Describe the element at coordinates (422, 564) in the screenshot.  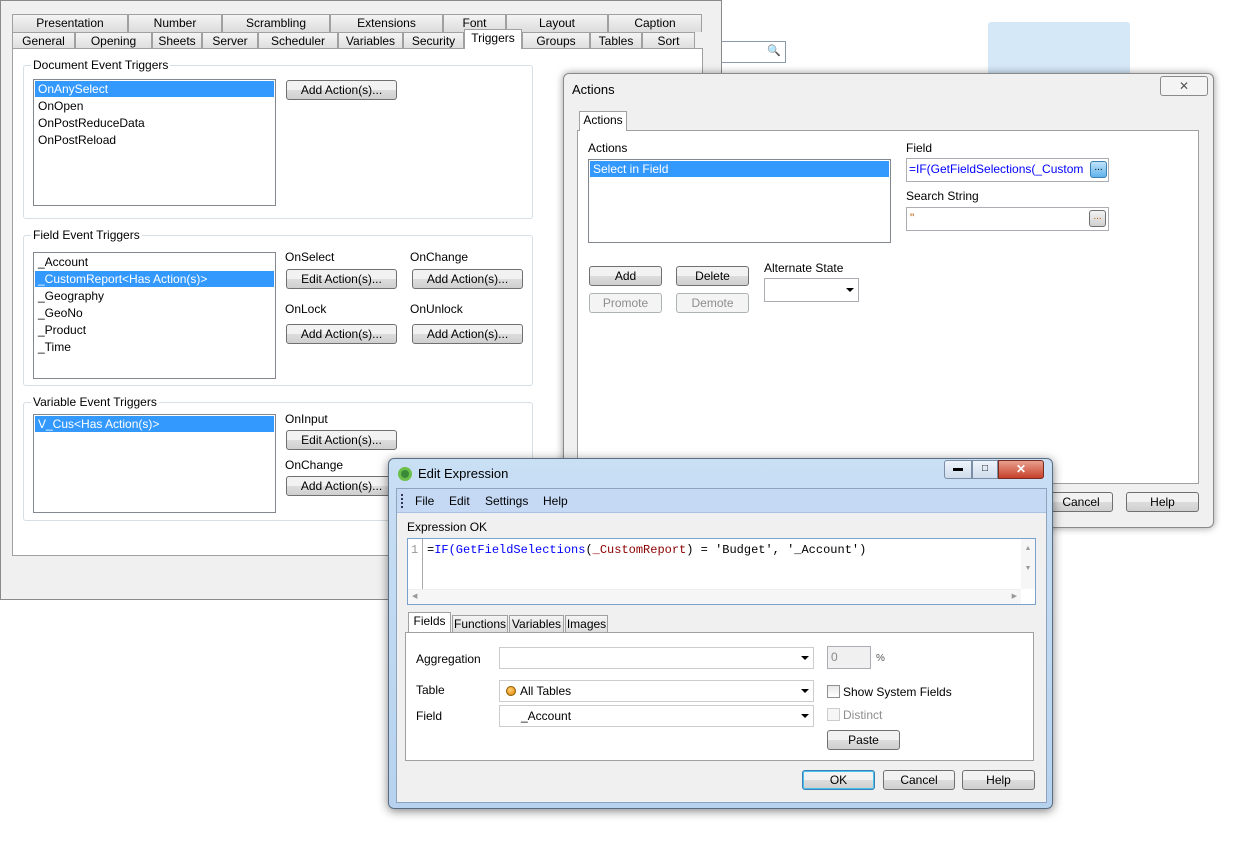
I see `gutter-divider` at that location.